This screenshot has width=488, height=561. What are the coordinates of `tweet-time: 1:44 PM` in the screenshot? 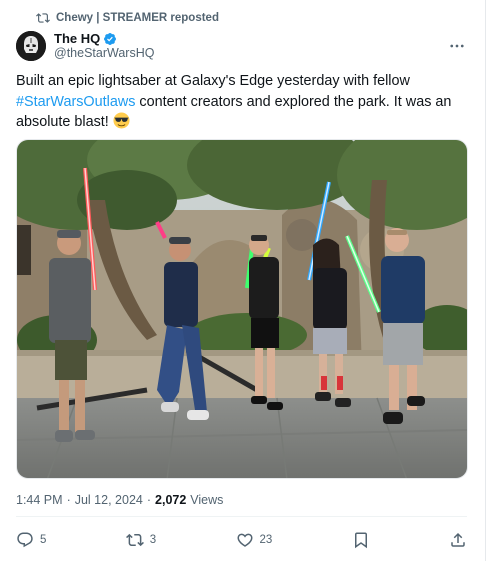 It's located at (39, 500).